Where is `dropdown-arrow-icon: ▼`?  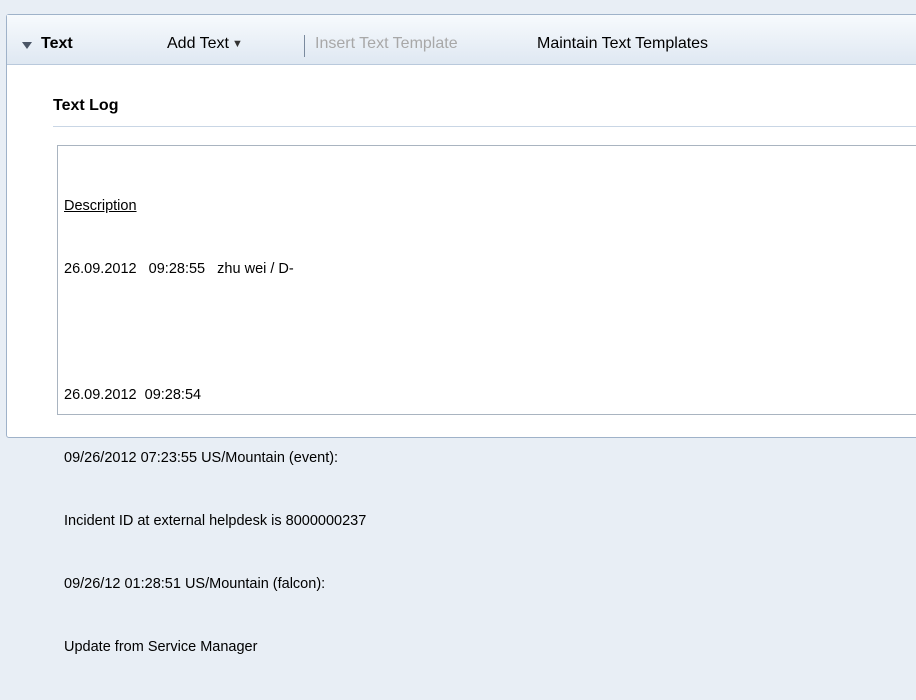
dropdown-arrow-icon: ▼ is located at coordinates (237, 44).